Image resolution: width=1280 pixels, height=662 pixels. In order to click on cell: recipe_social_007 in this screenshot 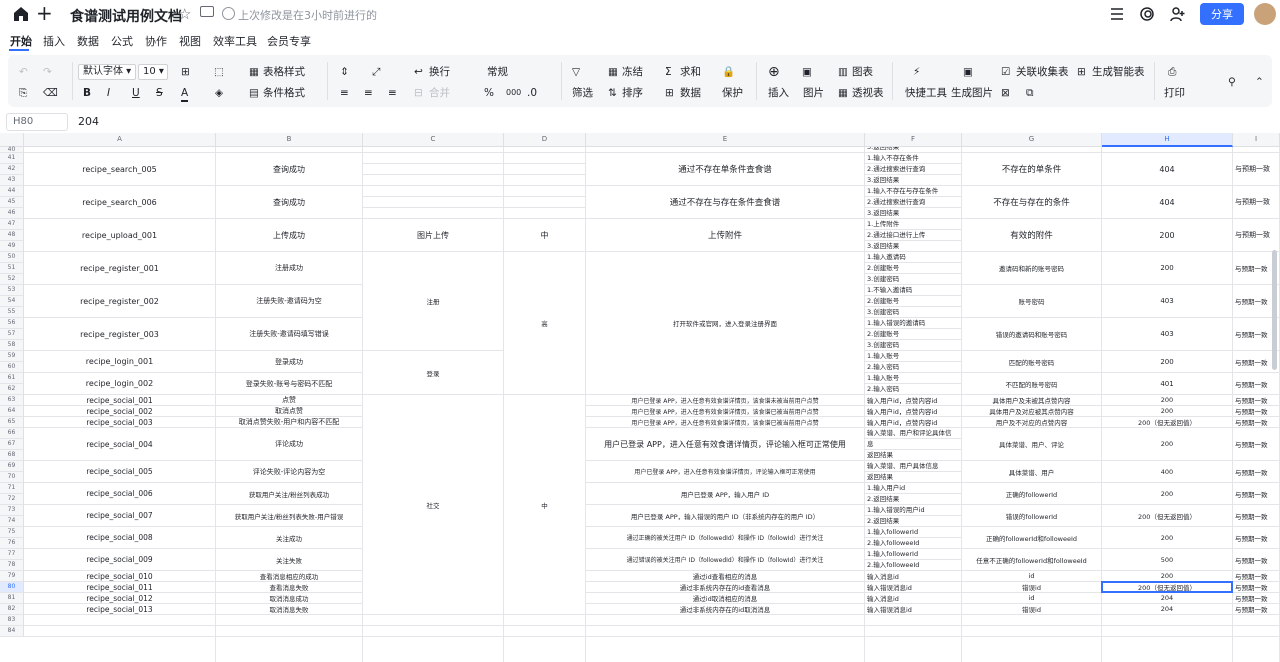, I will do `click(119, 515)`.